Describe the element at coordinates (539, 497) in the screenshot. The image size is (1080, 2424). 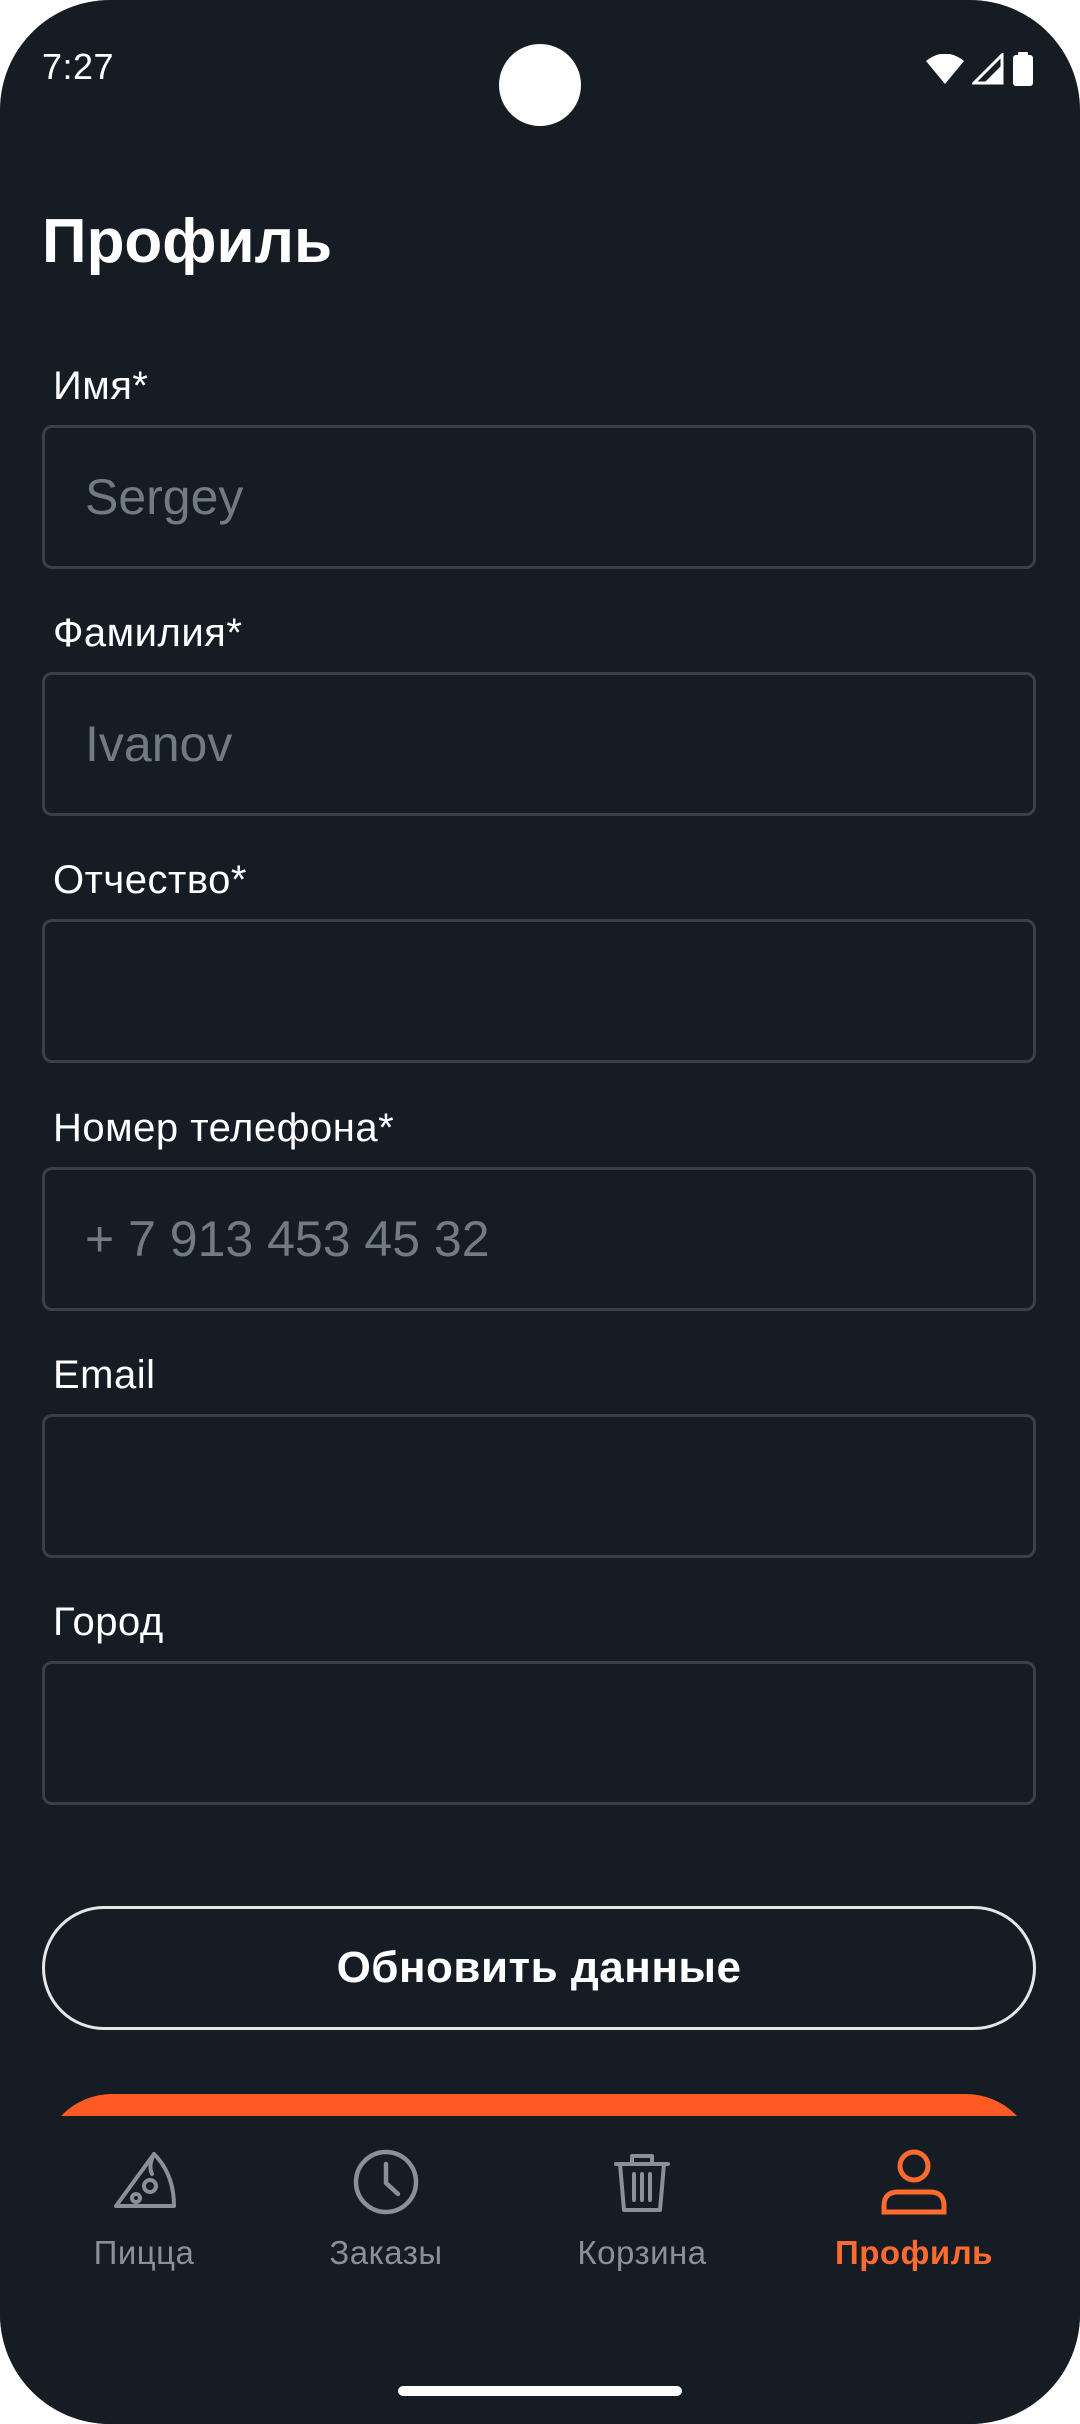
I see `first-name-input` at that location.